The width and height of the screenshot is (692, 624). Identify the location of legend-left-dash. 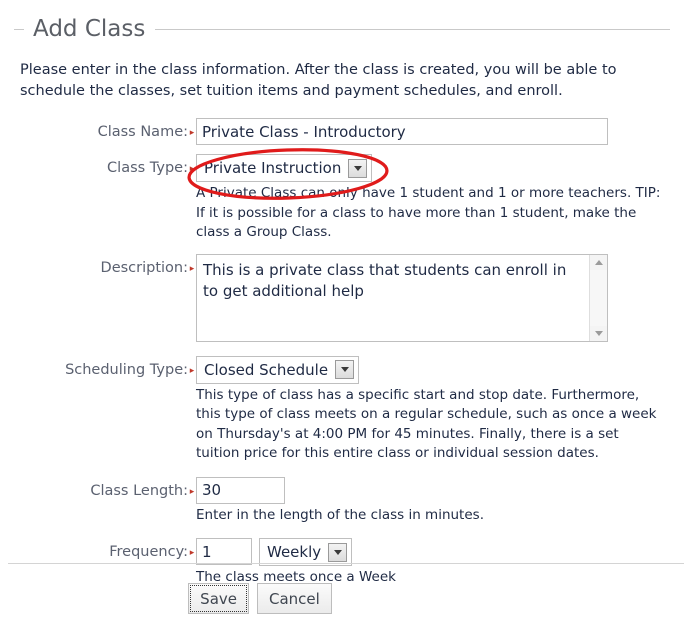
(19, 29).